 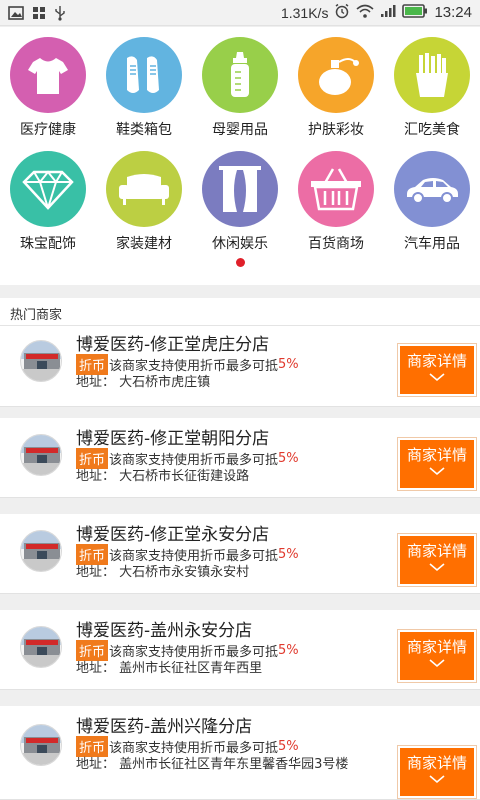 What do you see at coordinates (48, 189) in the screenshot?
I see `diamond-icon` at bounding box center [48, 189].